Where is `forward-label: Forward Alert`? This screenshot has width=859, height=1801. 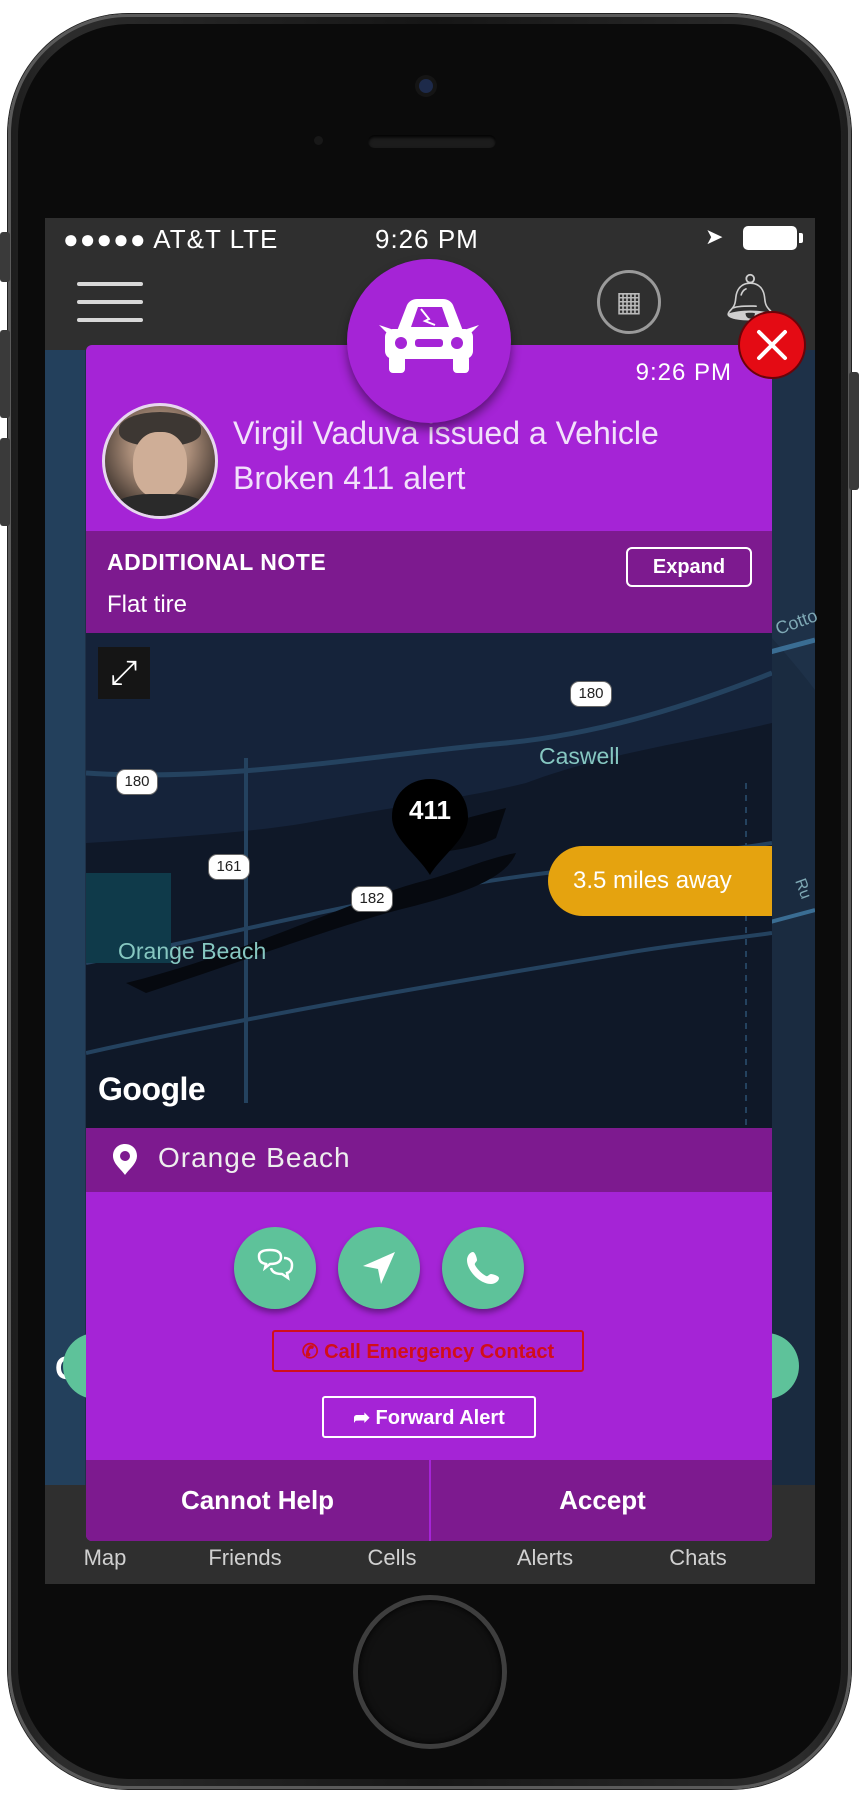 forward-label: Forward Alert is located at coordinates (440, 1417).